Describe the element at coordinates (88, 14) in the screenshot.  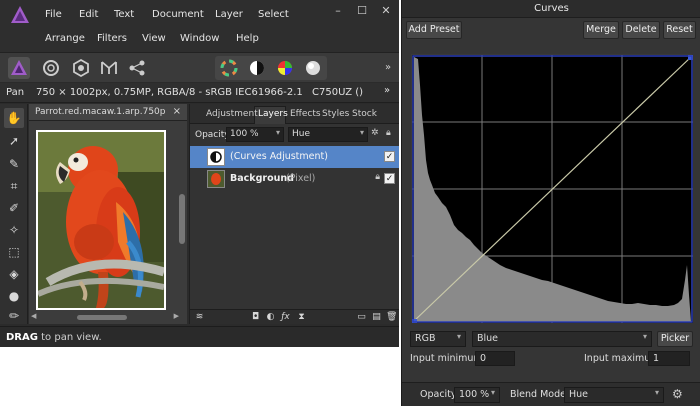
I see `menu-edit: Edit` at that location.